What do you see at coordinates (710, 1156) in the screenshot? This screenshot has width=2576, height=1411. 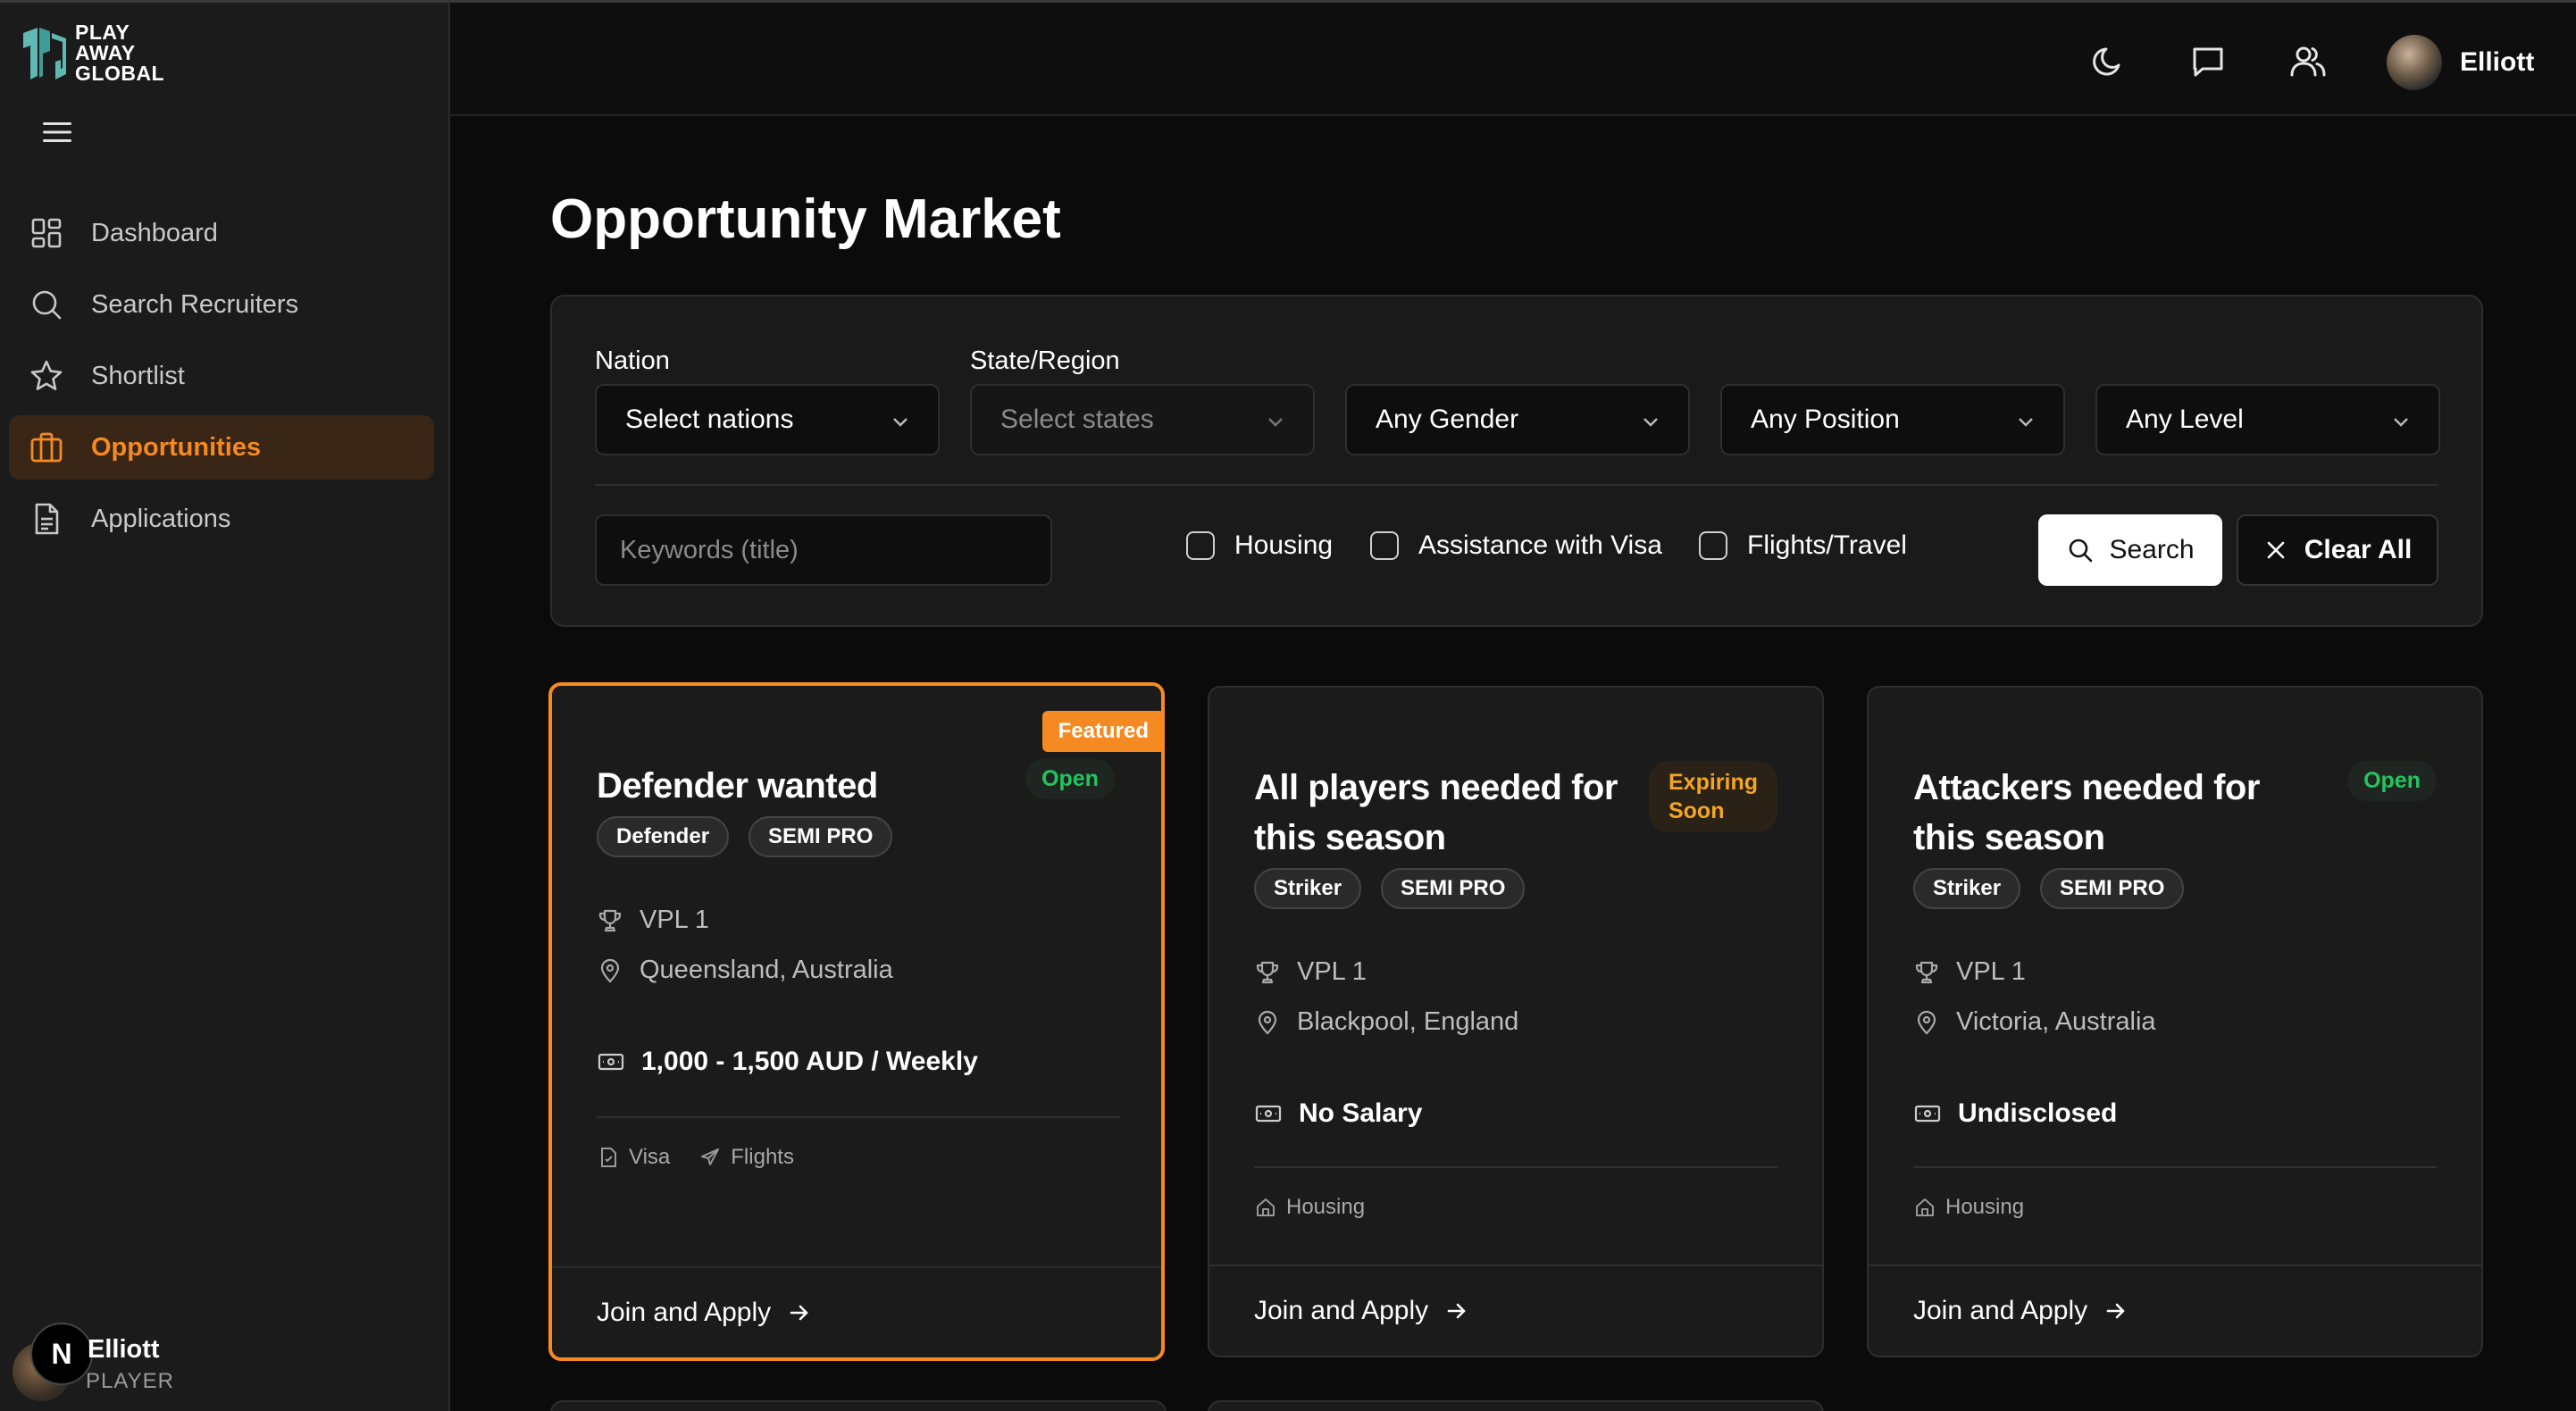 I see `plane-icon` at bounding box center [710, 1156].